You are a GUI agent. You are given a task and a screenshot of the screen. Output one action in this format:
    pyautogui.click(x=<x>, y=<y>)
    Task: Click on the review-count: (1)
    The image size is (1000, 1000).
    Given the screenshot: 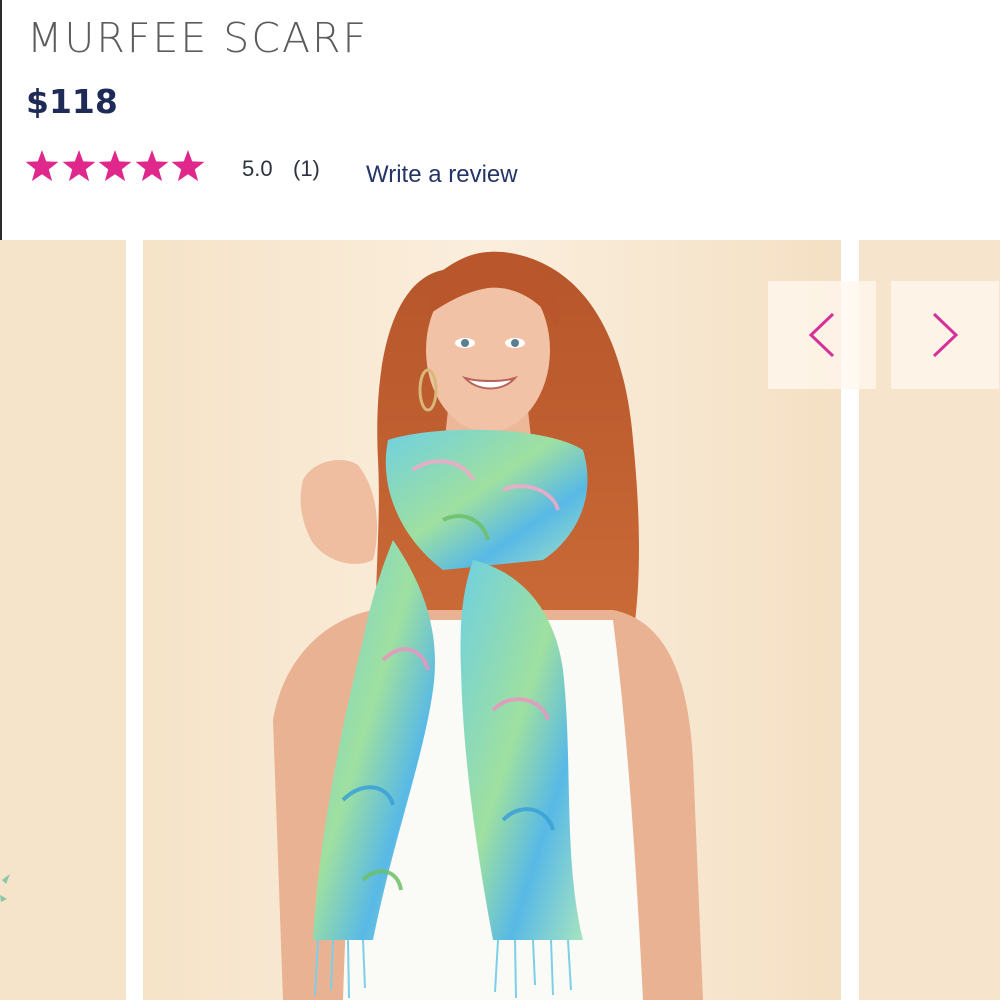 What is the action you would take?
    pyautogui.click(x=306, y=168)
    